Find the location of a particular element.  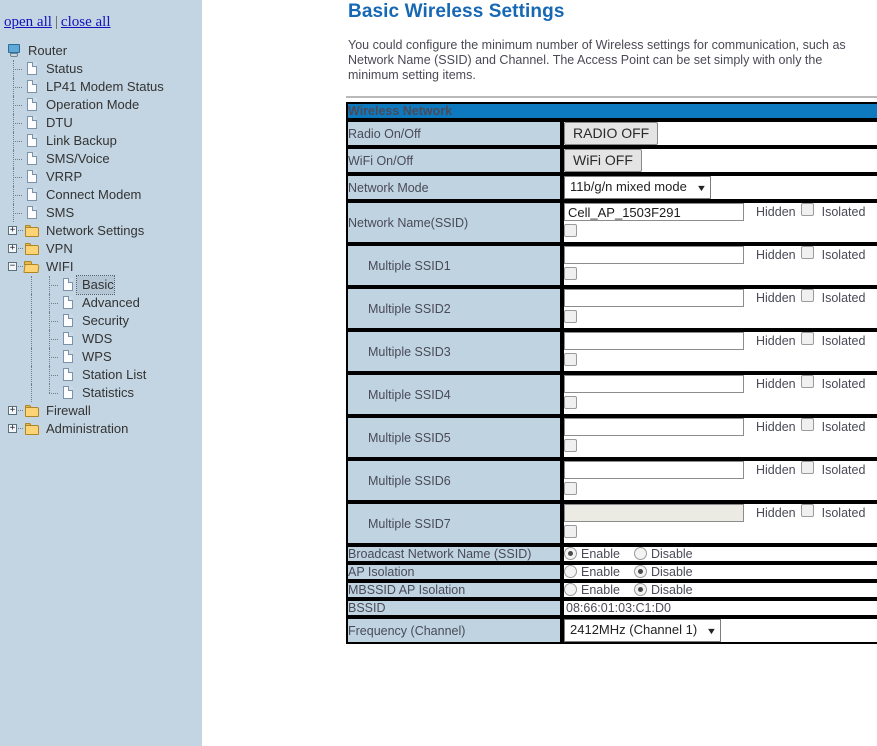

folder-closed-icon is located at coordinates (32, 231).